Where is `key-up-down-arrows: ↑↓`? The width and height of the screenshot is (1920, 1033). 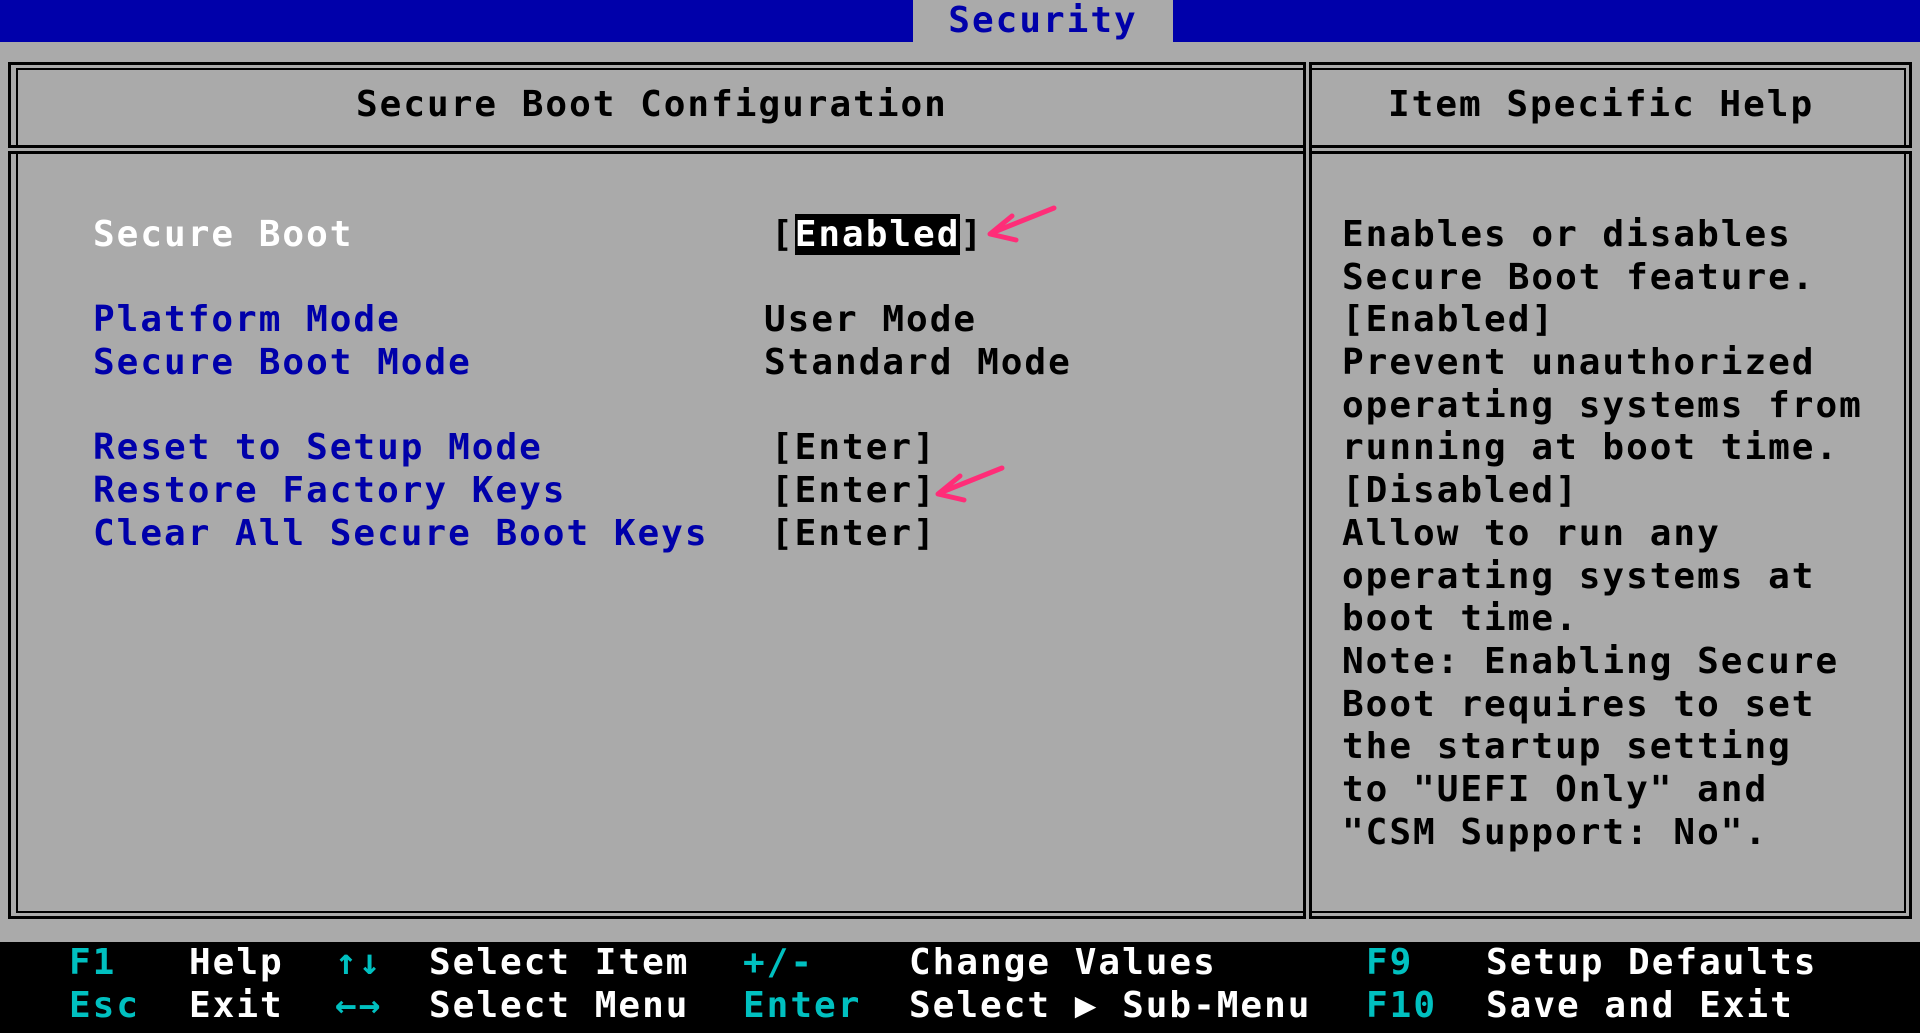
key-up-down-arrows: ↑↓ is located at coordinates (358, 962).